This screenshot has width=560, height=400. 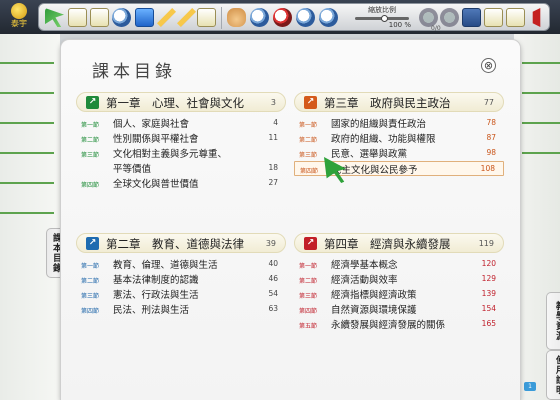 I want to click on chapter-header: ↗ 第一章 心理、社會與文化 3, so click(x=181, y=102).